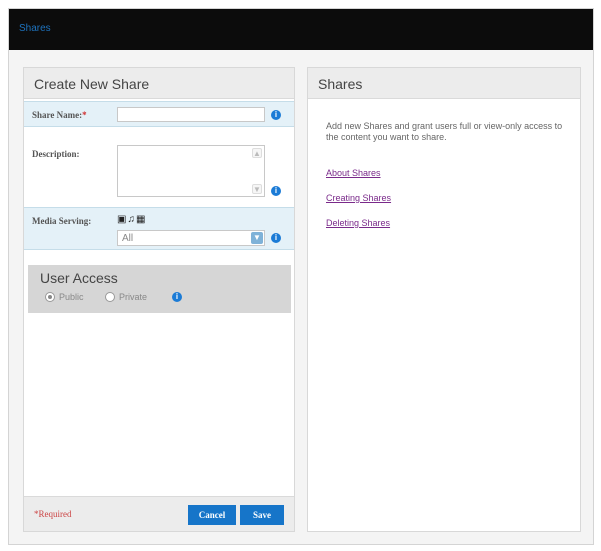  Describe the element at coordinates (340, 84) in the screenshot. I see `shares-info-title: Shares` at that location.